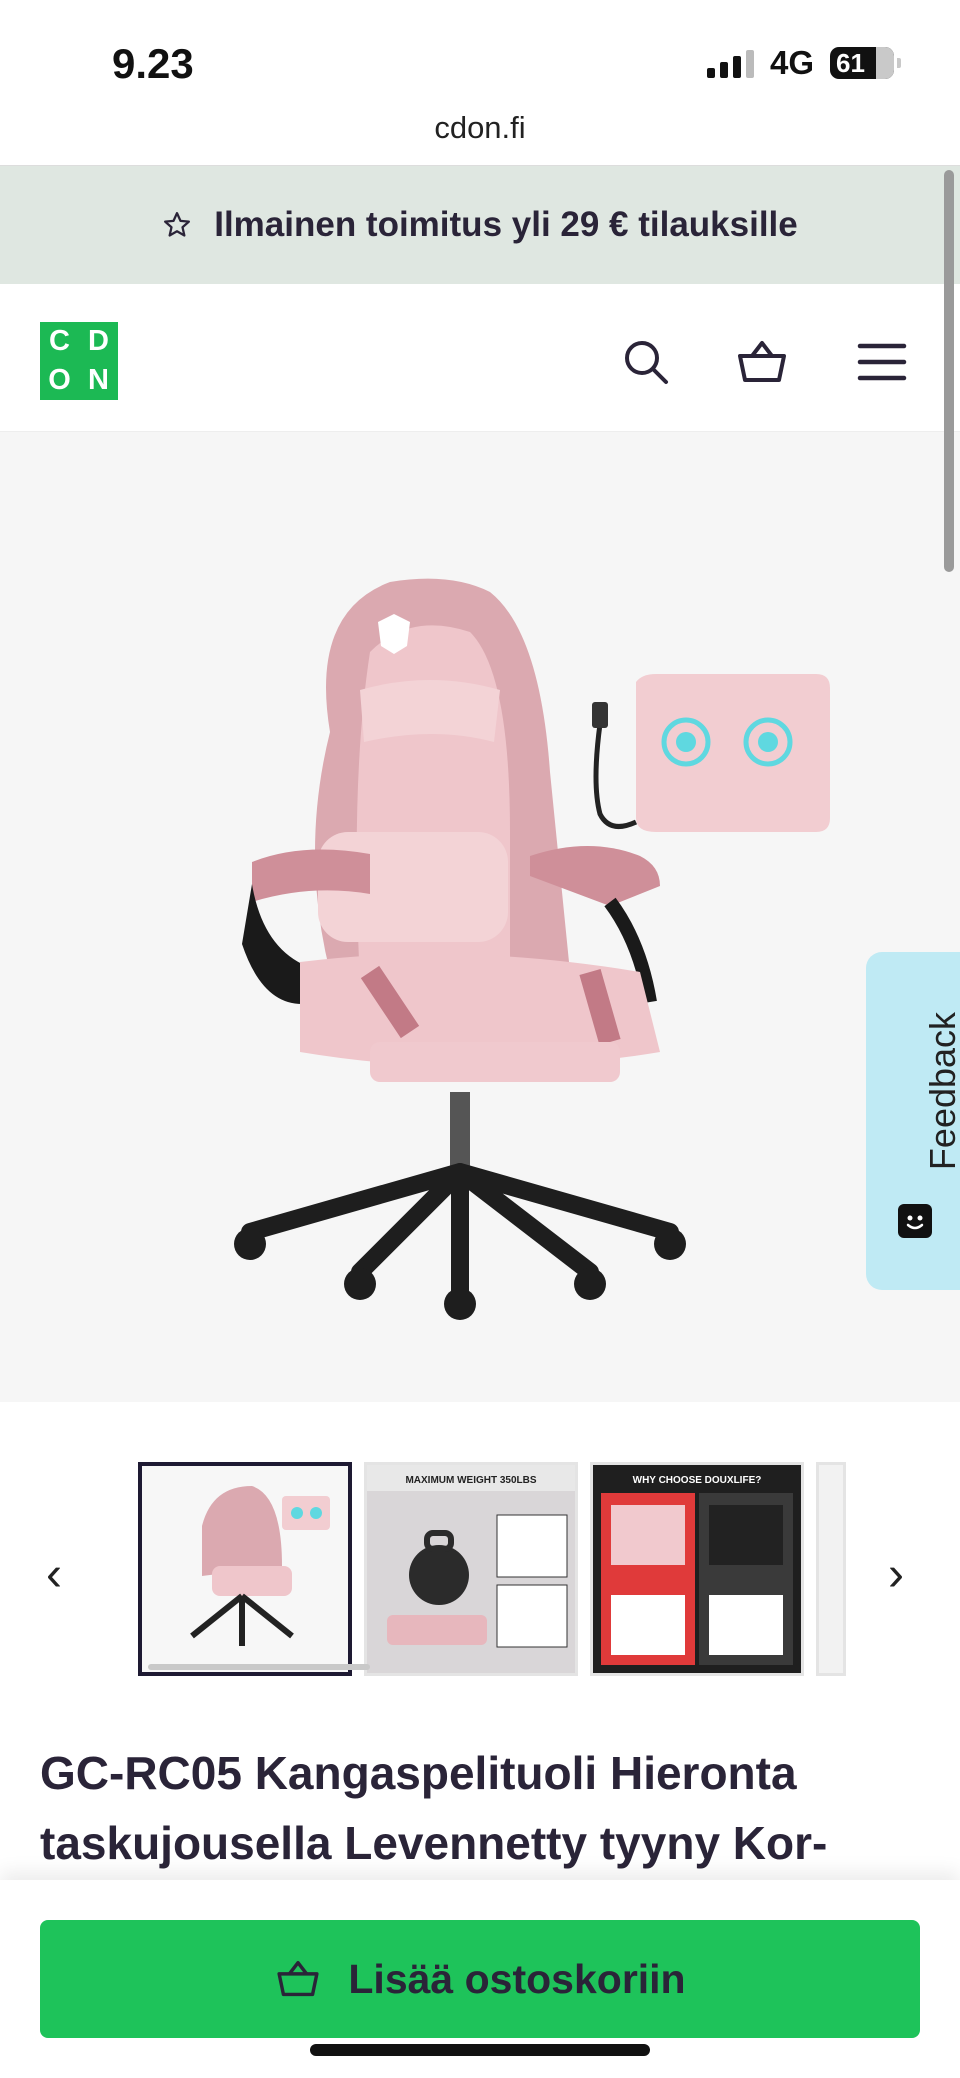 The image size is (960, 2078). What do you see at coordinates (831, 1569) in the screenshot?
I see `thumb-next-partial` at bounding box center [831, 1569].